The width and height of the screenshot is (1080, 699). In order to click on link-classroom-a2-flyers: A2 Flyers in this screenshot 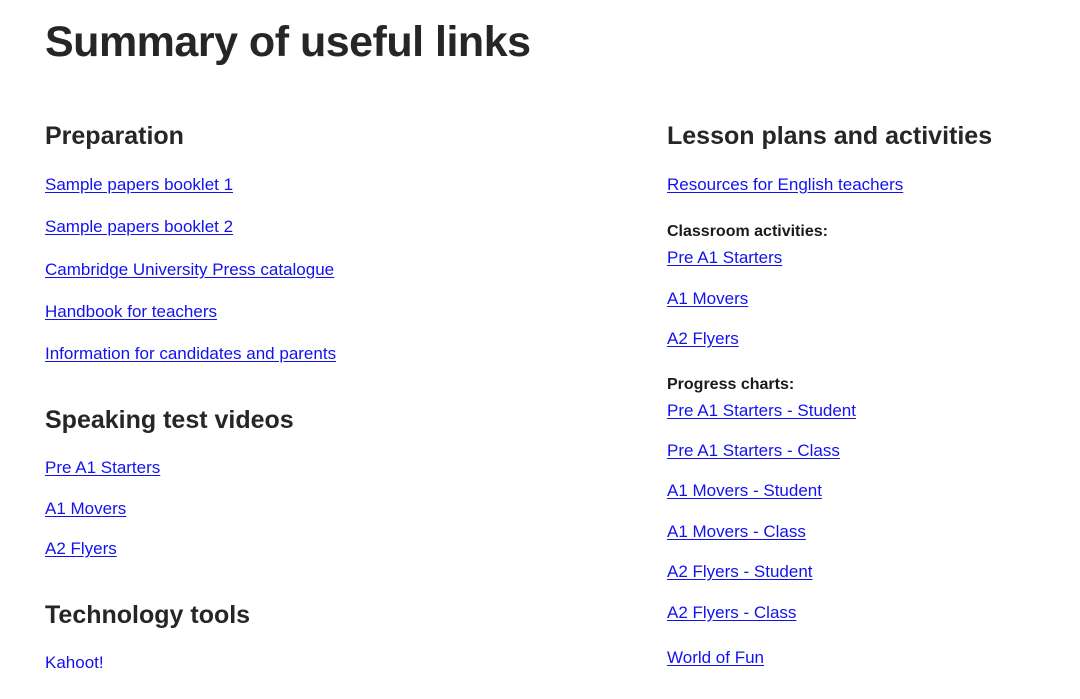, I will do `click(703, 338)`.